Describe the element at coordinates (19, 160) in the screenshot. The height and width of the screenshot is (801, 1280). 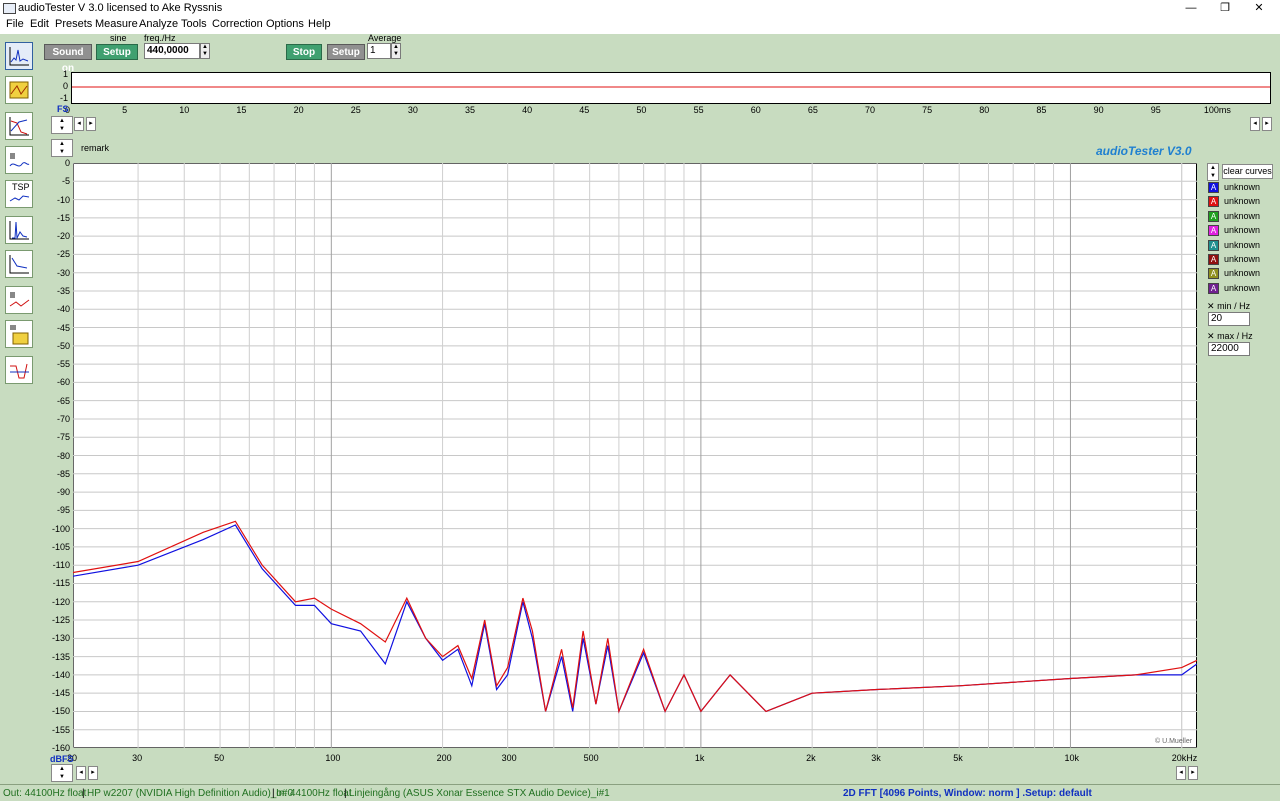
I see `speaker-tool-icon` at that location.